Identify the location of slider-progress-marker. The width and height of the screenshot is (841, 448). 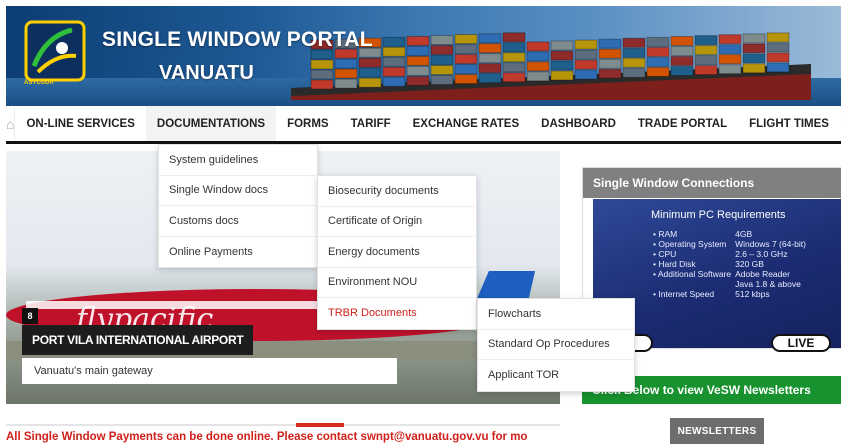
(320, 425).